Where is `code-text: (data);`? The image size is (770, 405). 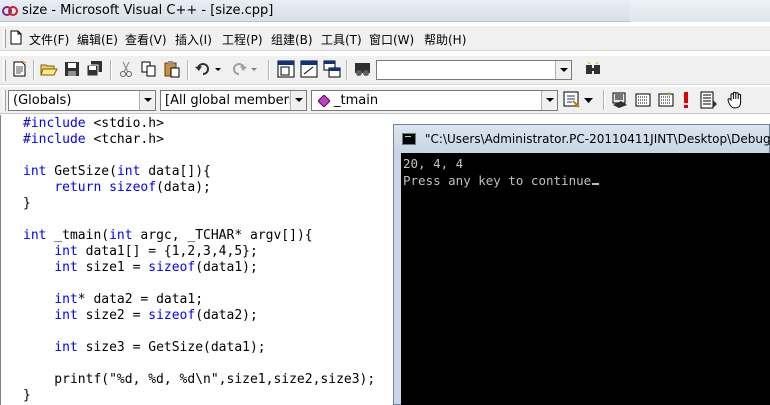
code-text: (data); is located at coordinates (183, 187).